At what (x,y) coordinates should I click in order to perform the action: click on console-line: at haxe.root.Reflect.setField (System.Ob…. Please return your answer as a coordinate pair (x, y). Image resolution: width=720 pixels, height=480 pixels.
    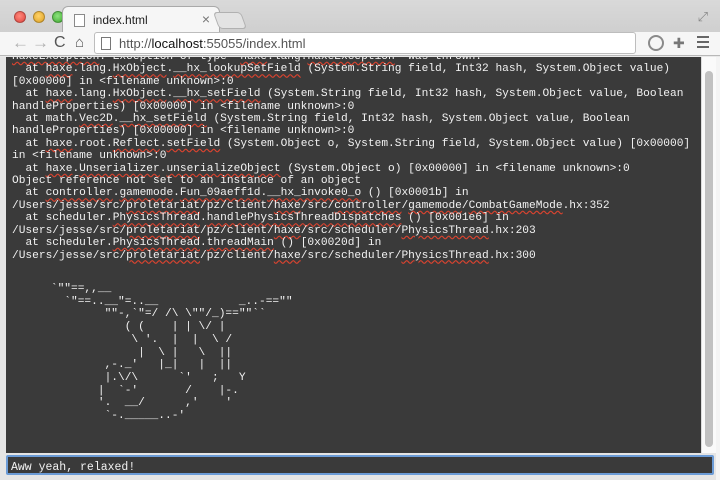
    Looking at the image, I should click on (354, 150).